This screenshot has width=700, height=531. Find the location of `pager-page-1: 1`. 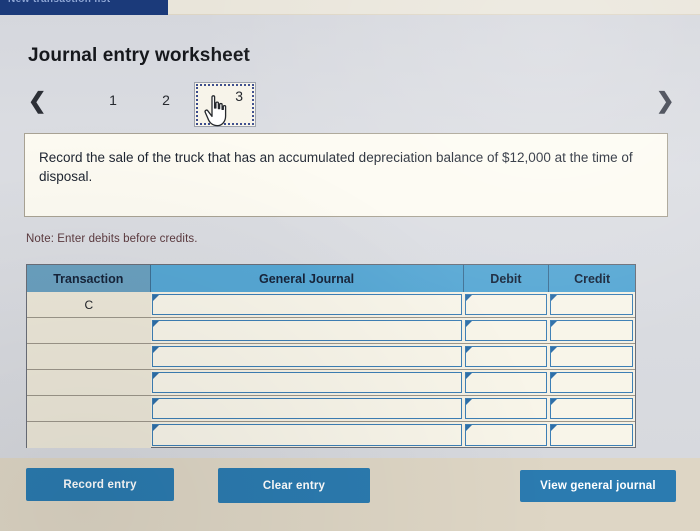

pager-page-1: 1 is located at coordinates (113, 100).